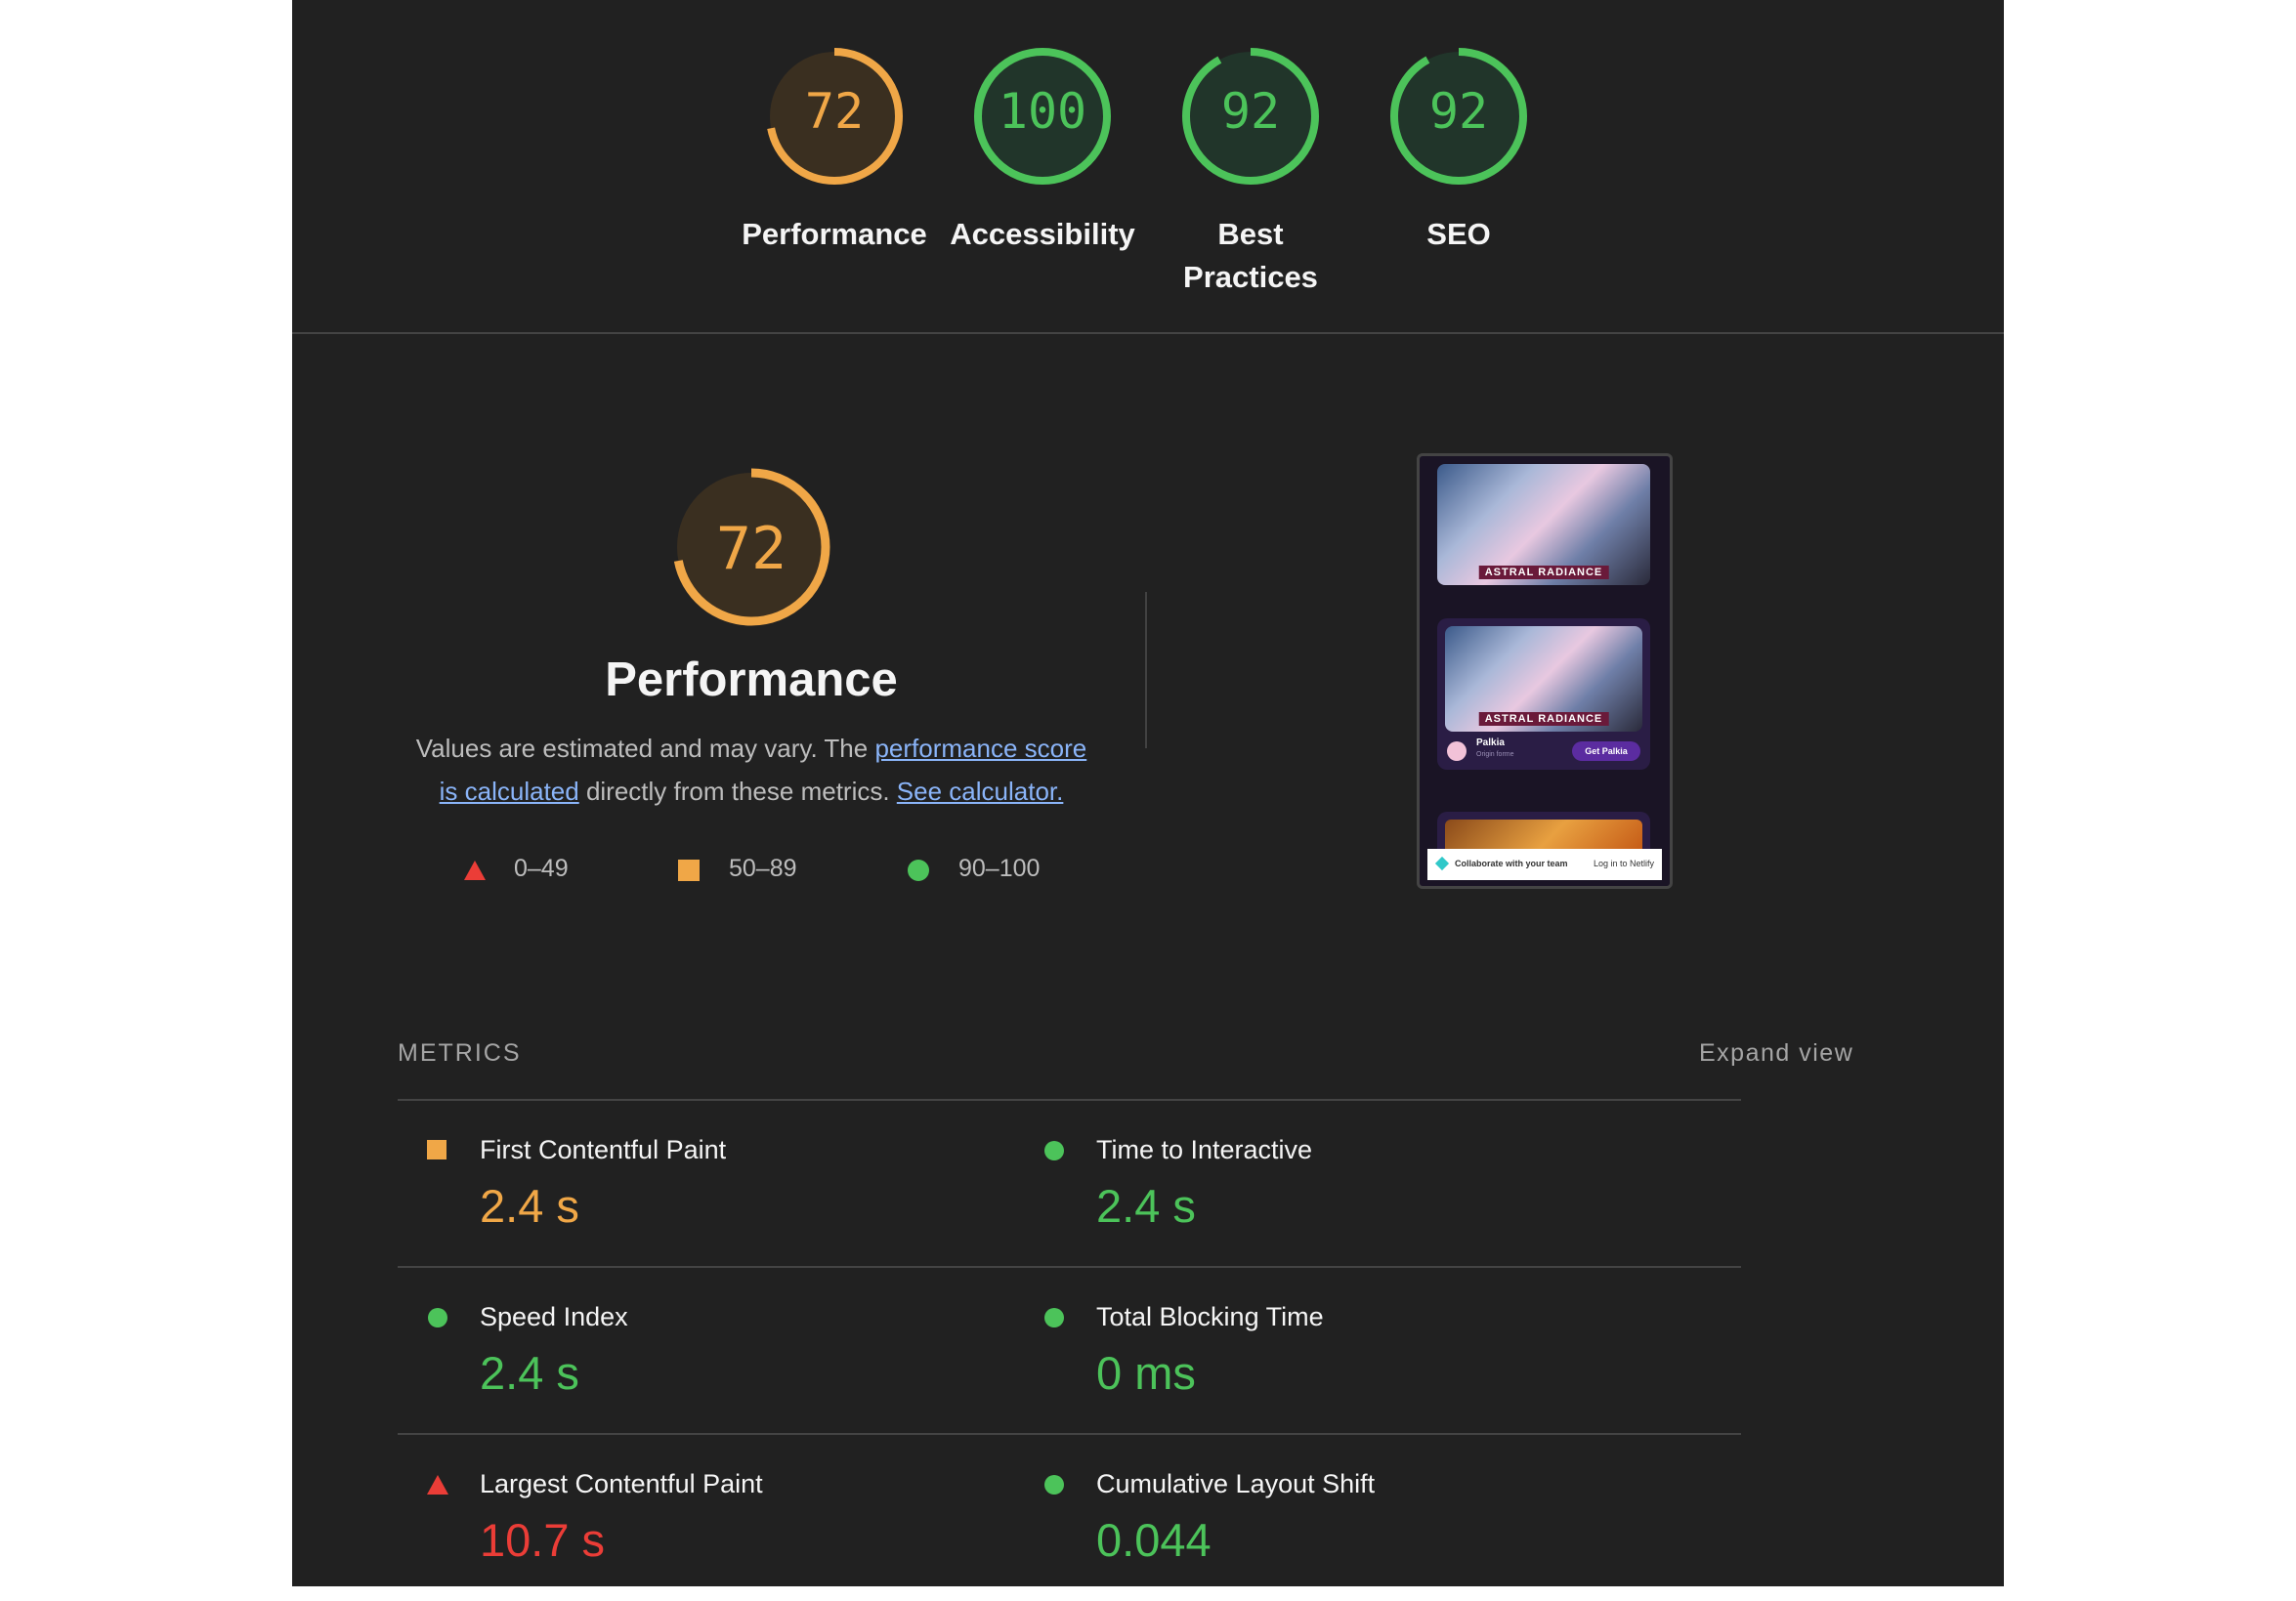 The width and height of the screenshot is (2296, 1601). Describe the element at coordinates (1146, 670) in the screenshot. I see `section-divider` at that location.